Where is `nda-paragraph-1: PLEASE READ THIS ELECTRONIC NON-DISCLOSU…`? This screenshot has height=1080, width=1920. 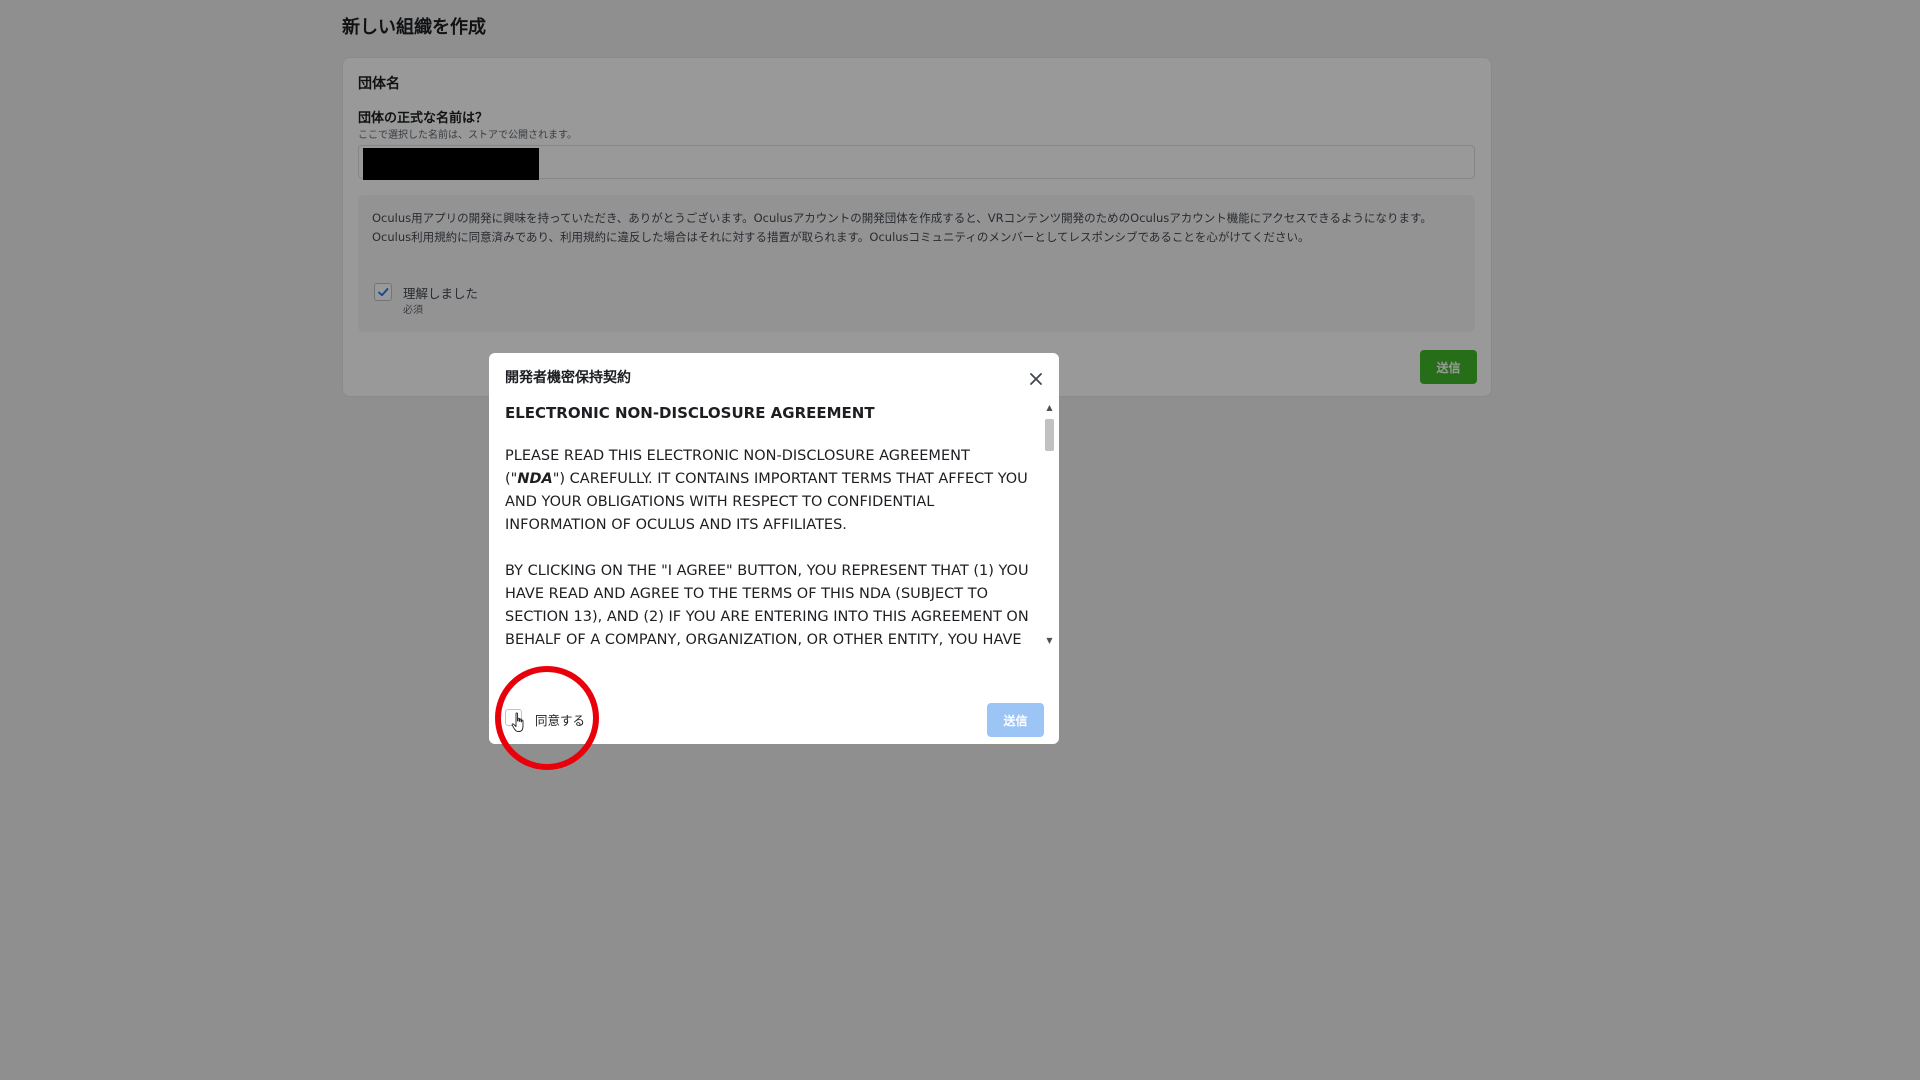 nda-paragraph-1: PLEASE READ THIS ELECTRONIC NON-DISCLOSU… is located at coordinates (769, 491).